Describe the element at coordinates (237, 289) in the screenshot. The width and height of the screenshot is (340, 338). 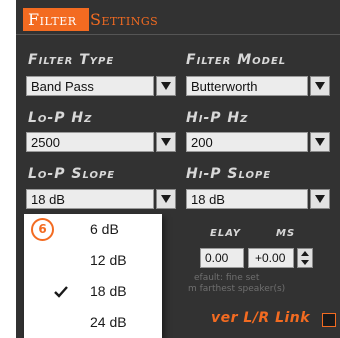
I see `delay-note-line2: m farthest speaker(s)` at that location.